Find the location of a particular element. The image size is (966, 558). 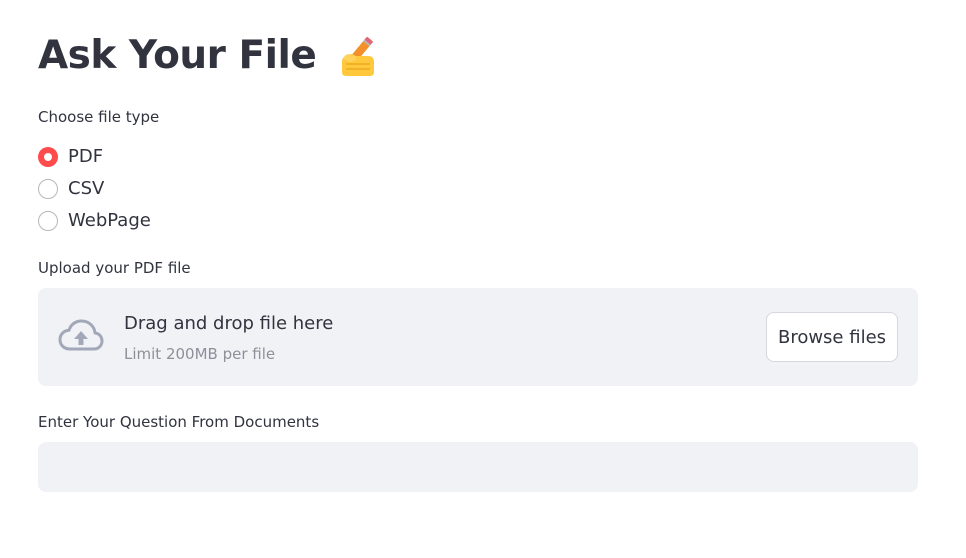

radio-option-csv: CSV is located at coordinates (94, 189).